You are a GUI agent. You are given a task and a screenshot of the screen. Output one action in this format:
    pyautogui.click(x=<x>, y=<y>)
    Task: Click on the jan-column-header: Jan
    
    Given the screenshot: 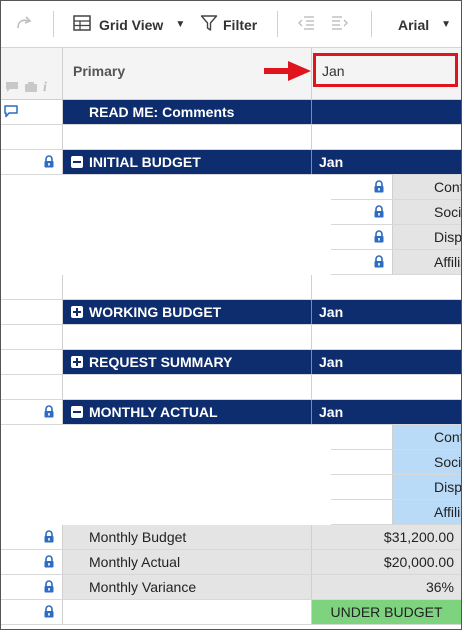 What is the action you would take?
    pyautogui.click(x=385, y=70)
    